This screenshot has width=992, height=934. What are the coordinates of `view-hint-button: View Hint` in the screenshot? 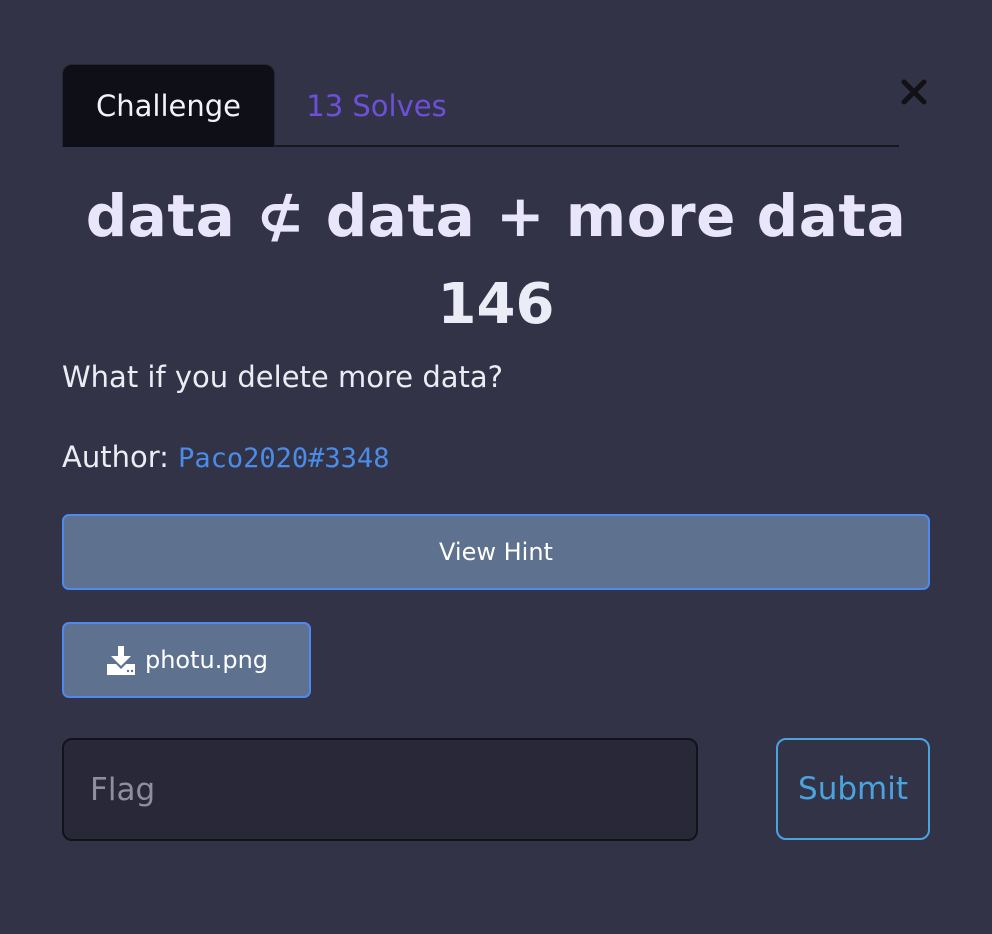 It's located at (496, 552).